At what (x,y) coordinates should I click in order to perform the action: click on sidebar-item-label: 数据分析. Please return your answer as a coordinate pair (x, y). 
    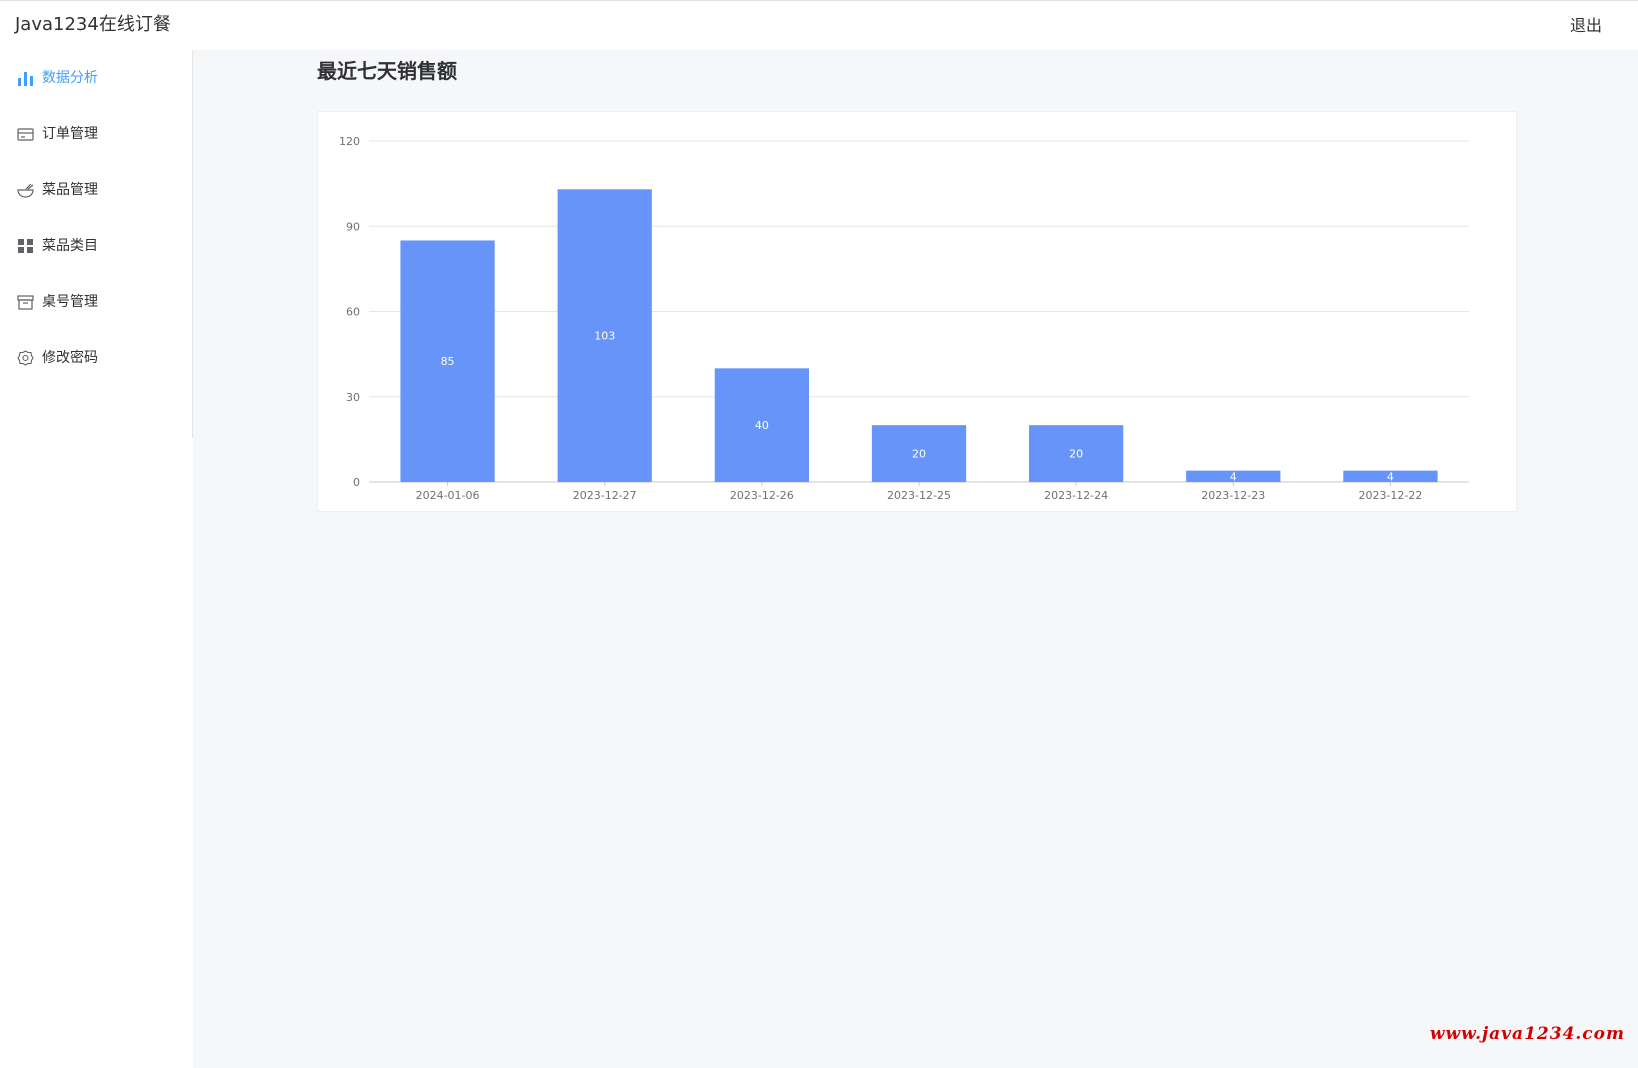
    Looking at the image, I should click on (70, 78).